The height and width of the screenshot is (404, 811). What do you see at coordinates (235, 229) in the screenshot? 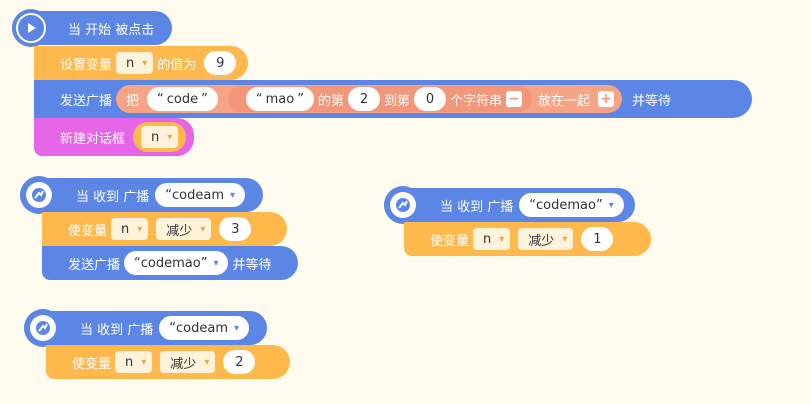
I see `value-input: 3` at bounding box center [235, 229].